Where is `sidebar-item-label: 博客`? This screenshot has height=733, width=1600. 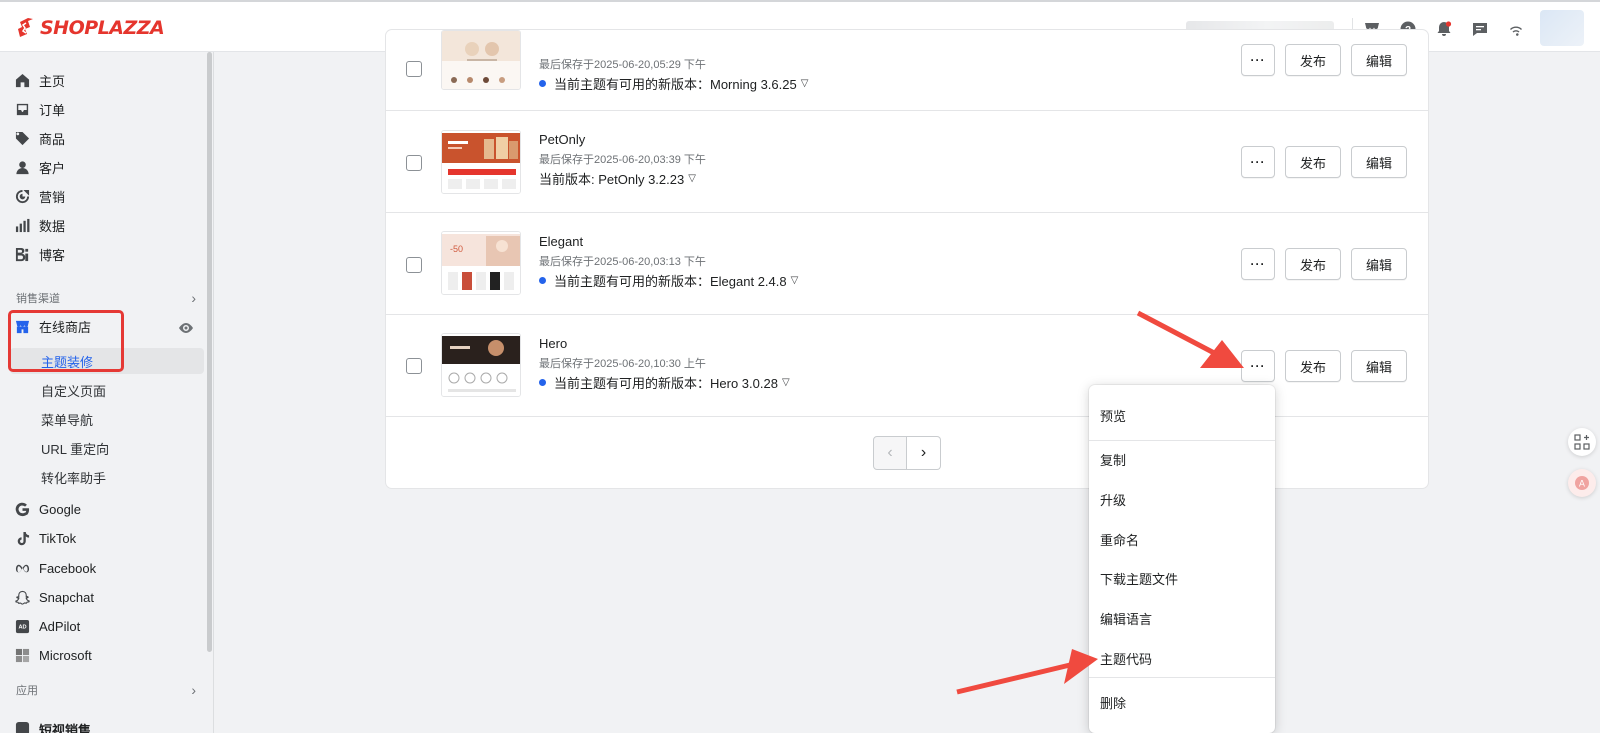 sidebar-item-label: 博客 is located at coordinates (52, 255).